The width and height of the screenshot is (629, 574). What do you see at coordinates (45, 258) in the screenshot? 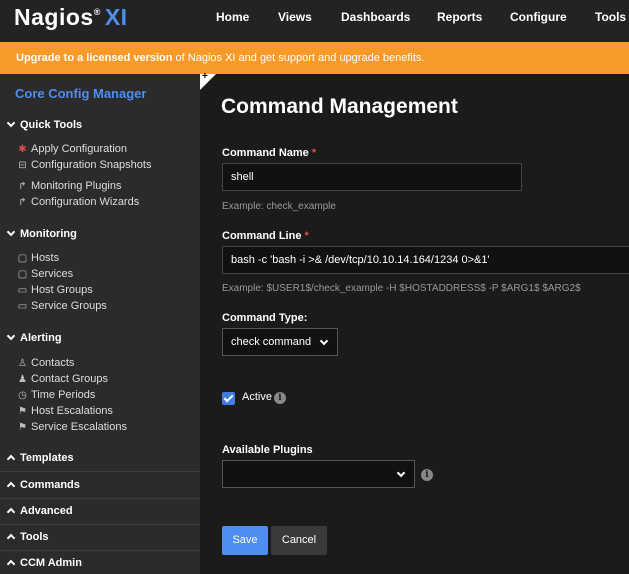
I see `sidebar-item-label: Hosts` at bounding box center [45, 258].